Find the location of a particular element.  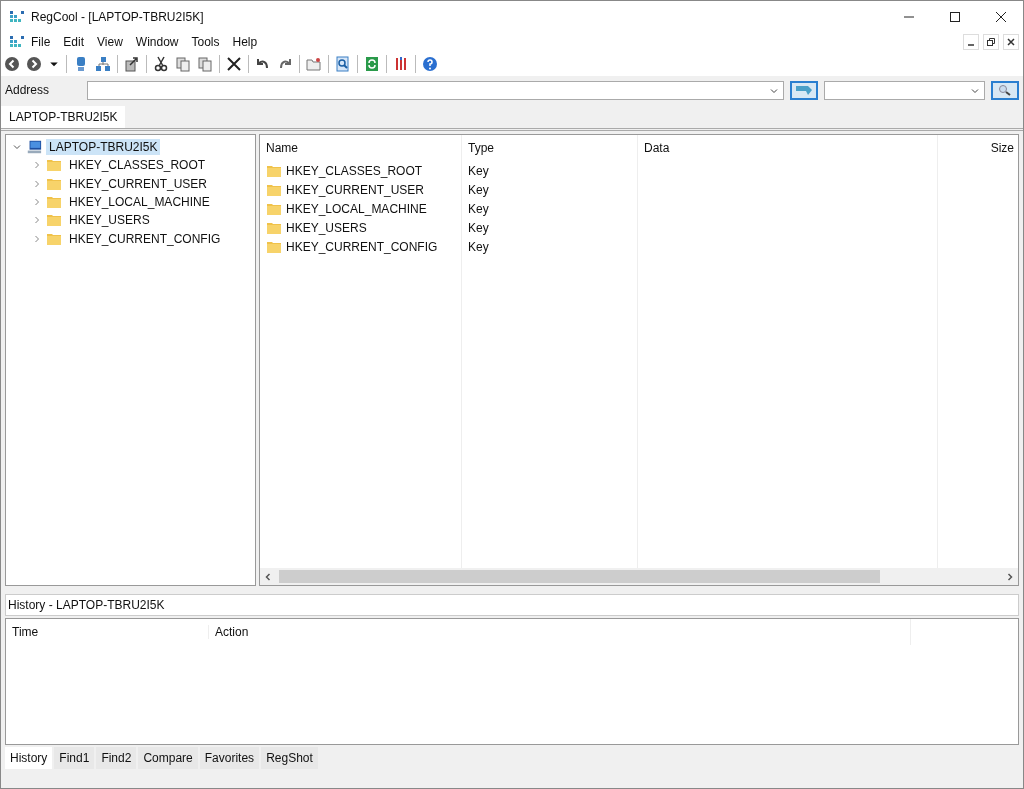

refresh-icon is located at coordinates (372, 64).